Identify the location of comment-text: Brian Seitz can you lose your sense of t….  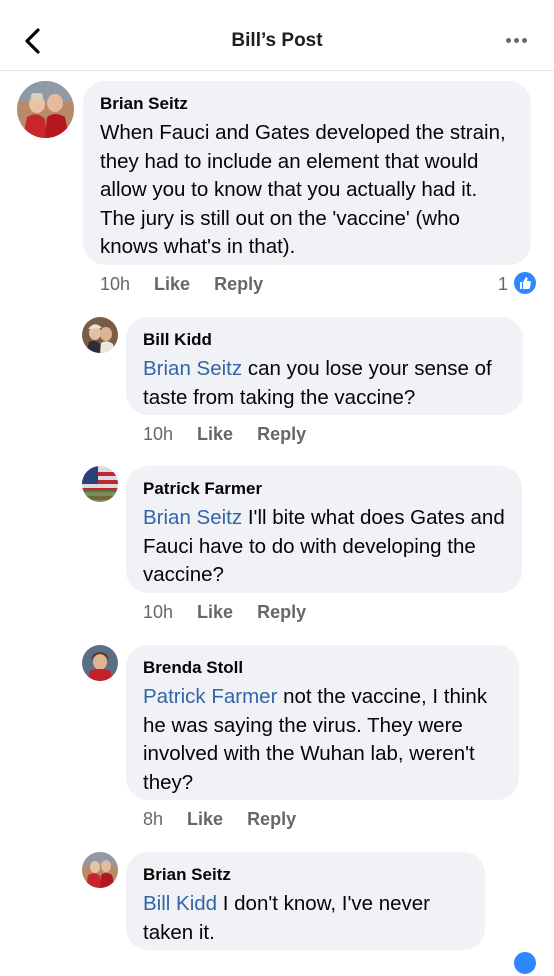
(325, 383).